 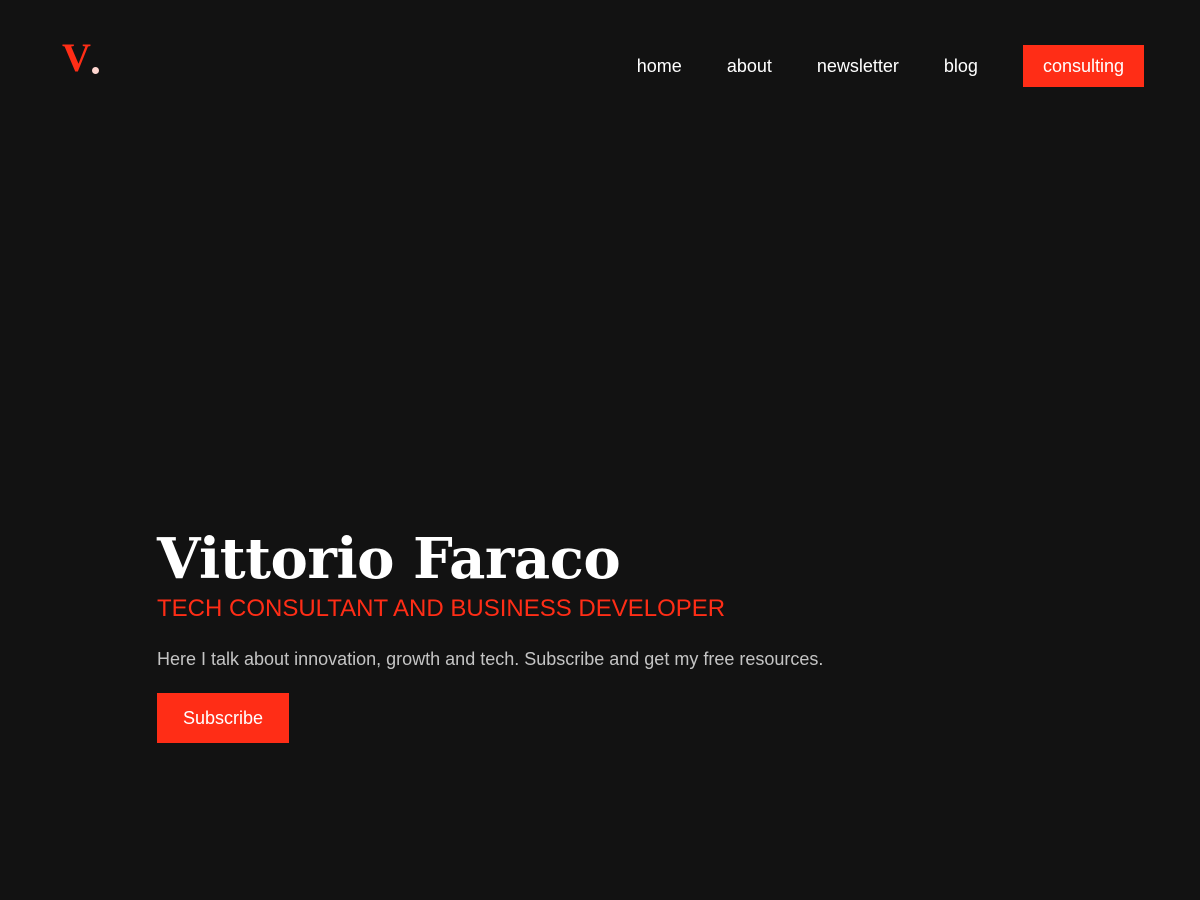 What do you see at coordinates (961, 66) in the screenshot?
I see `nav-item-blog: blog` at bounding box center [961, 66].